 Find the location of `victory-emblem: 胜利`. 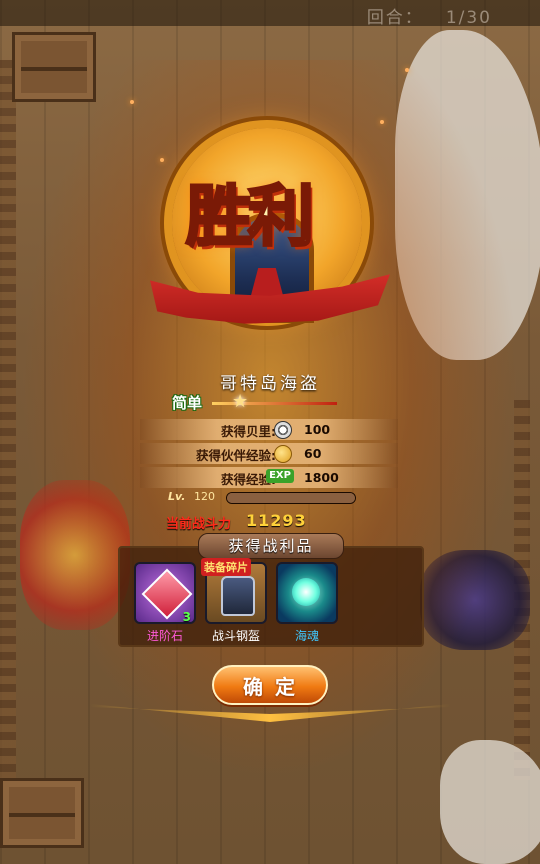

victory-emblem: 胜利 is located at coordinates (270, 225).